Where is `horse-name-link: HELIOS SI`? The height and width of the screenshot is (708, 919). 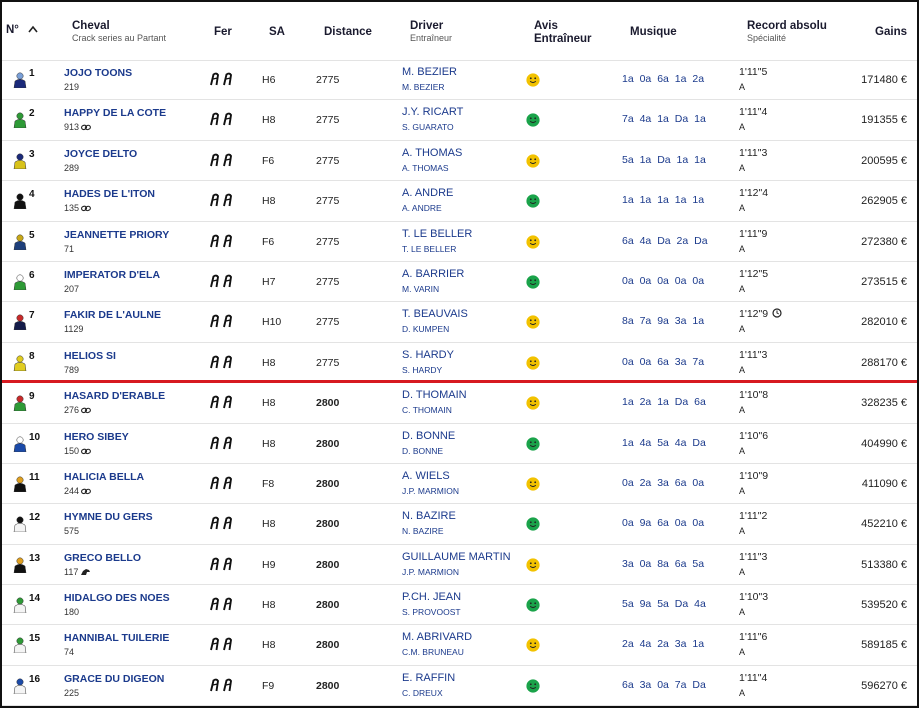
horse-name-link: HELIOS SI is located at coordinates (90, 356).